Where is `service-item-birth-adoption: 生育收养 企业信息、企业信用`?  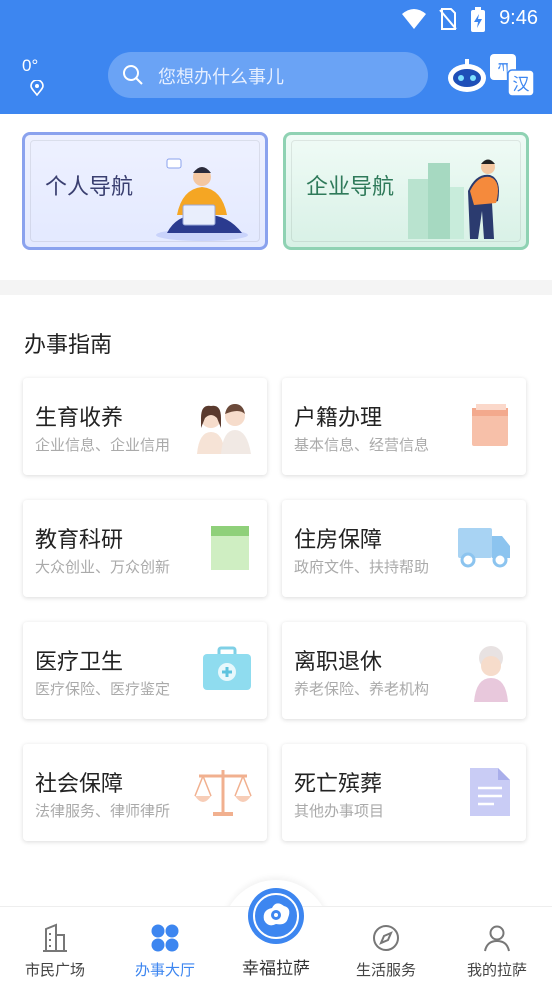 service-item-birth-adoption: 生育收养 企业信息、企业信用 is located at coordinates (145, 426).